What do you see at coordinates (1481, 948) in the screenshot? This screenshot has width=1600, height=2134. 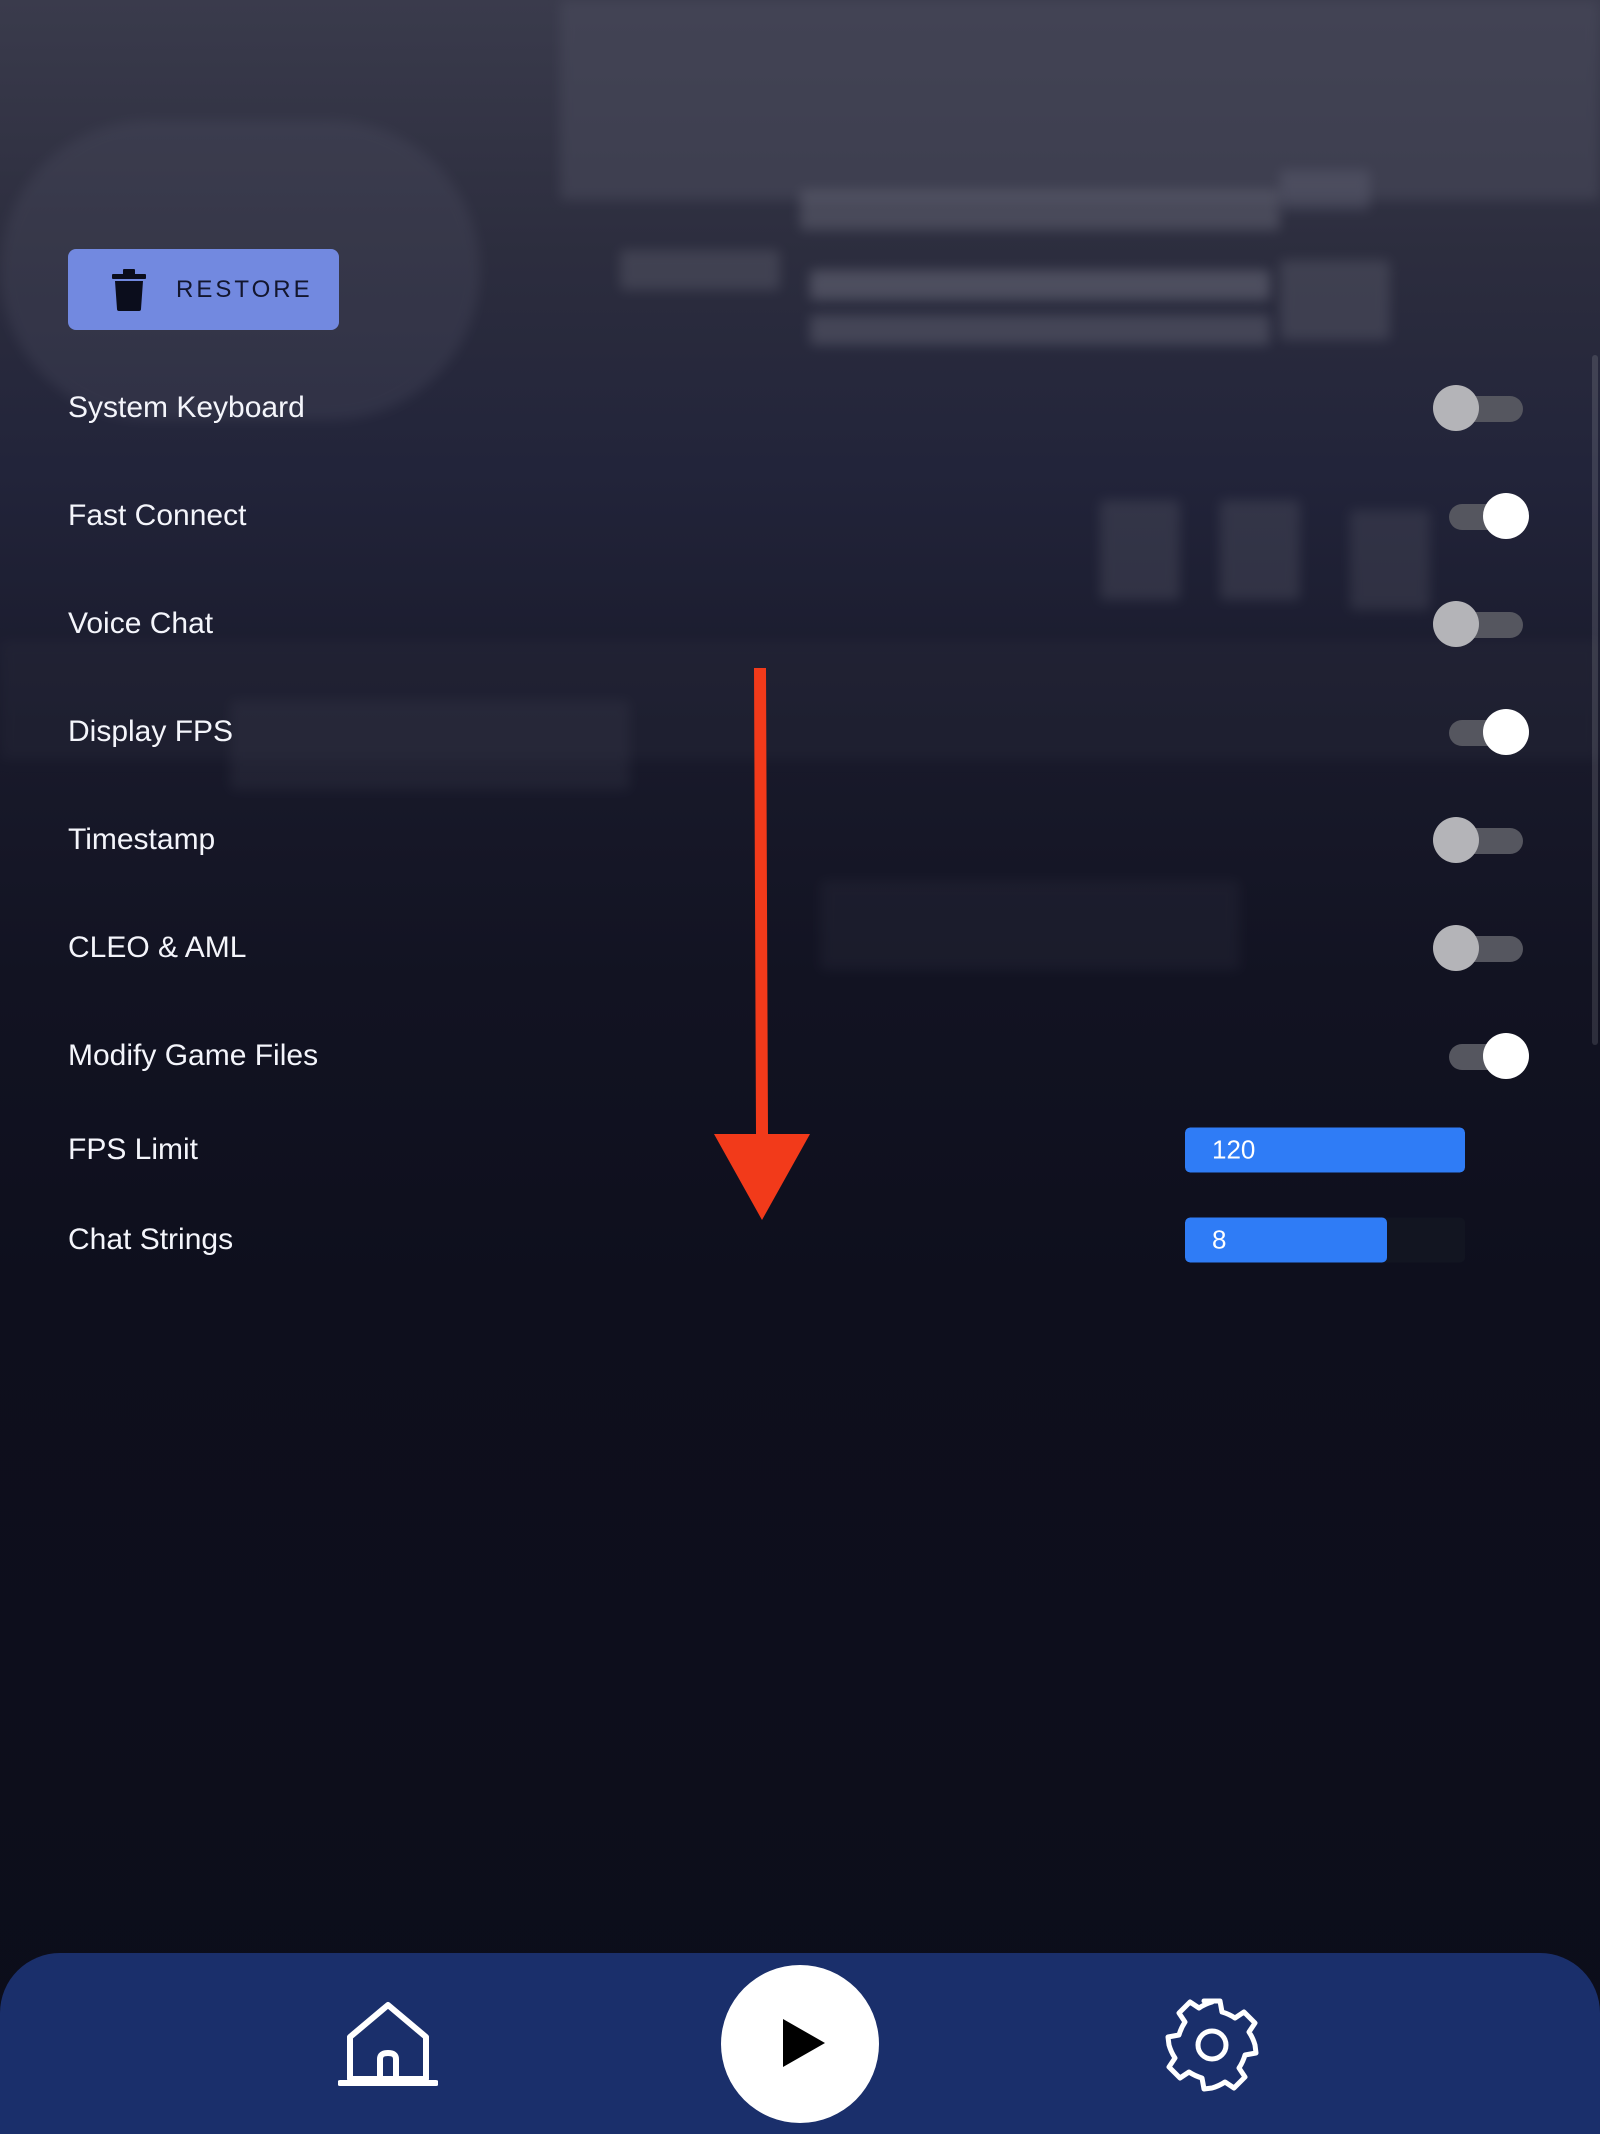 I see `toggle-cleo-aml` at bounding box center [1481, 948].